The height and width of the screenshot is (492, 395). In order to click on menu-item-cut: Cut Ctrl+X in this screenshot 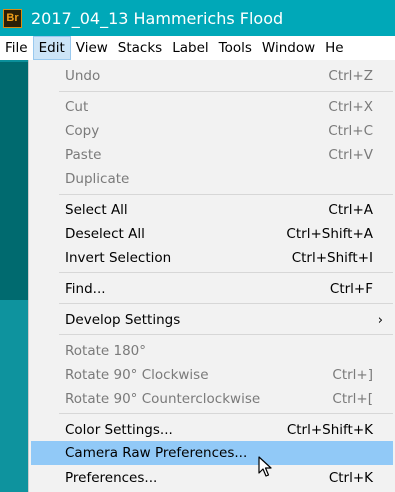, I will do `click(212, 107)`.